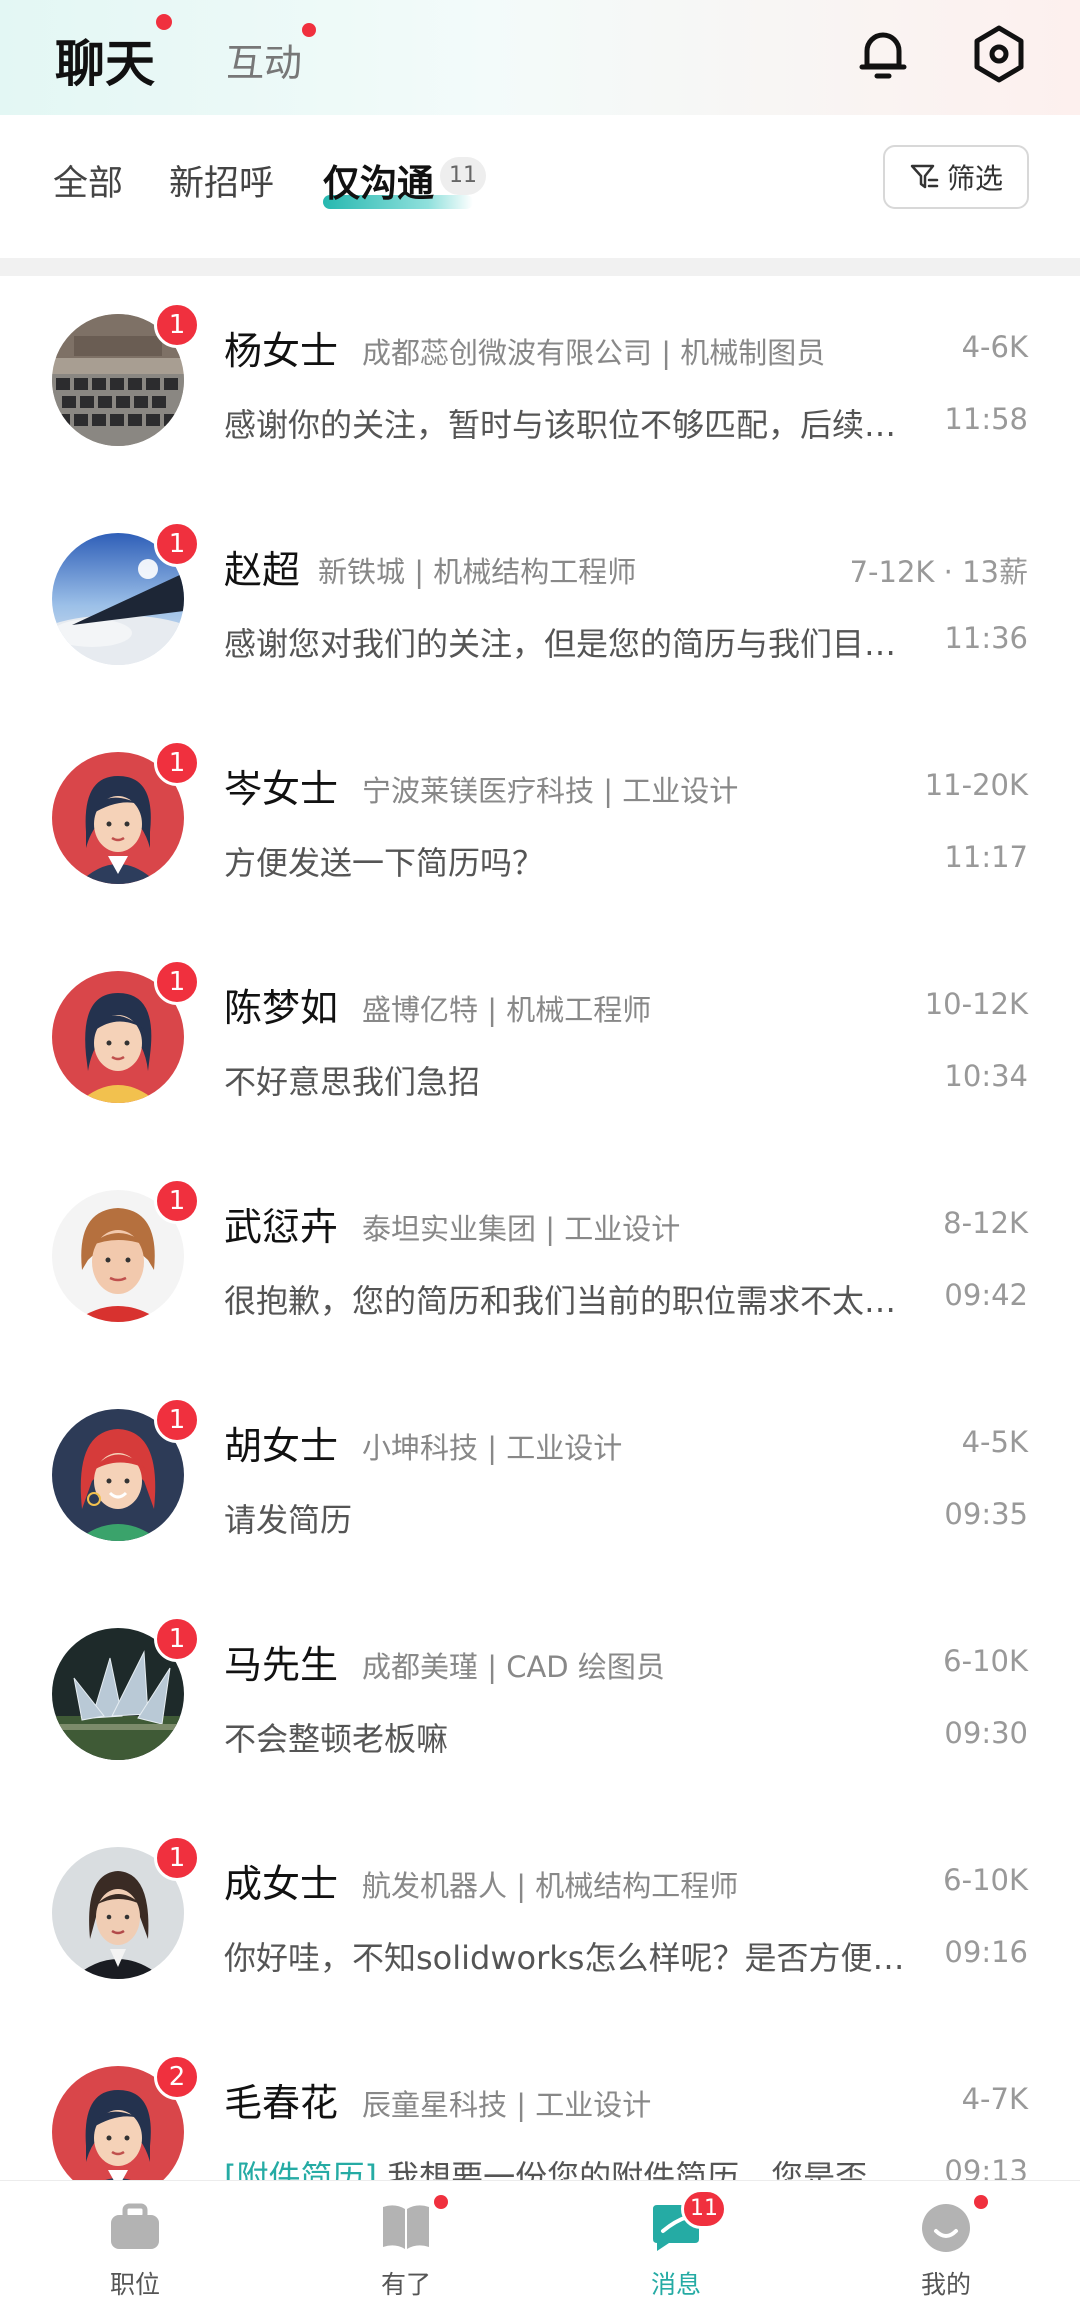 Image resolution: width=1080 pixels, height=2306 pixels. I want to click on contact-name: 武愆卉, so click(281, 1227).